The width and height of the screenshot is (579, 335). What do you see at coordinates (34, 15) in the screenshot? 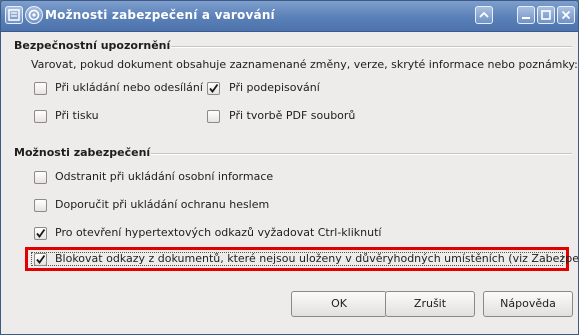
I see `app-icon` at bounding box center [34, 15].